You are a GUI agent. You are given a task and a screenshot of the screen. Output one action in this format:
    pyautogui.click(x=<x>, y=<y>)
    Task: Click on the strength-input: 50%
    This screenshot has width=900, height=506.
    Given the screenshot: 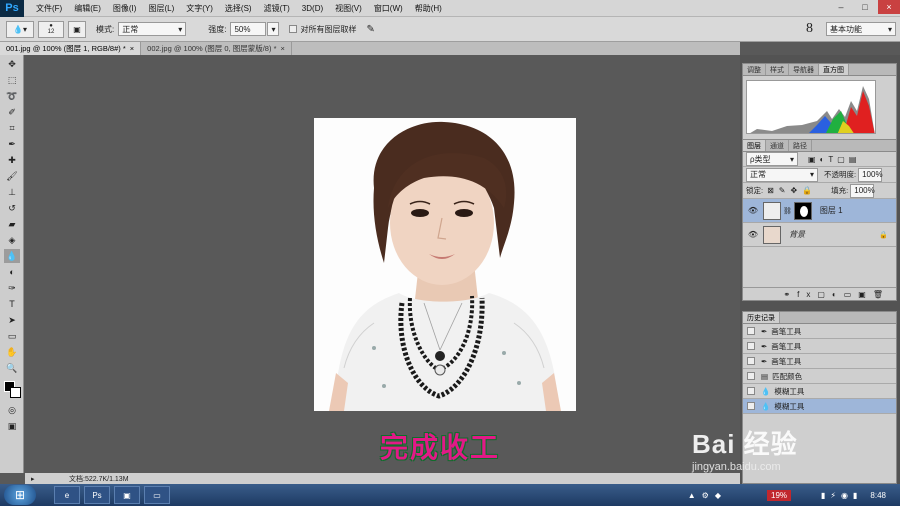 What is the action you would take?
    pyautogui.click(x=248, y=29)
    